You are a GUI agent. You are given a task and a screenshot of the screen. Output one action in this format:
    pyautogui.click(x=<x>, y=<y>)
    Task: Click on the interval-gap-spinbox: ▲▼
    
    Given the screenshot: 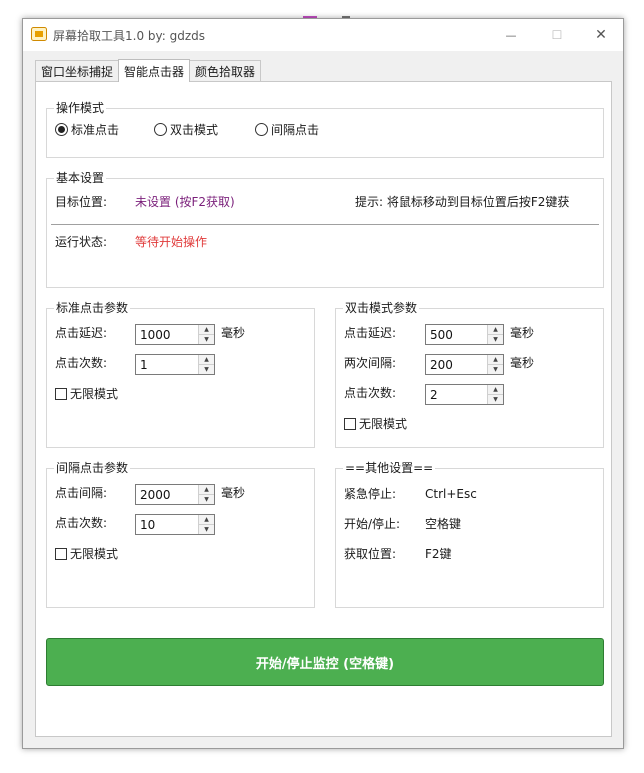 What is the action you would take?
    pyautogui.click(x=175, y=494)
    